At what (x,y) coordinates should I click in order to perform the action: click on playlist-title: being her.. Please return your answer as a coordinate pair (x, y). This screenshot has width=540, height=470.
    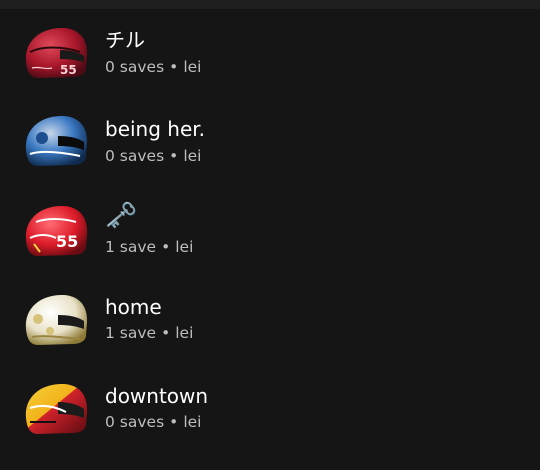
    Looking at the image, I should click on (155, 129).